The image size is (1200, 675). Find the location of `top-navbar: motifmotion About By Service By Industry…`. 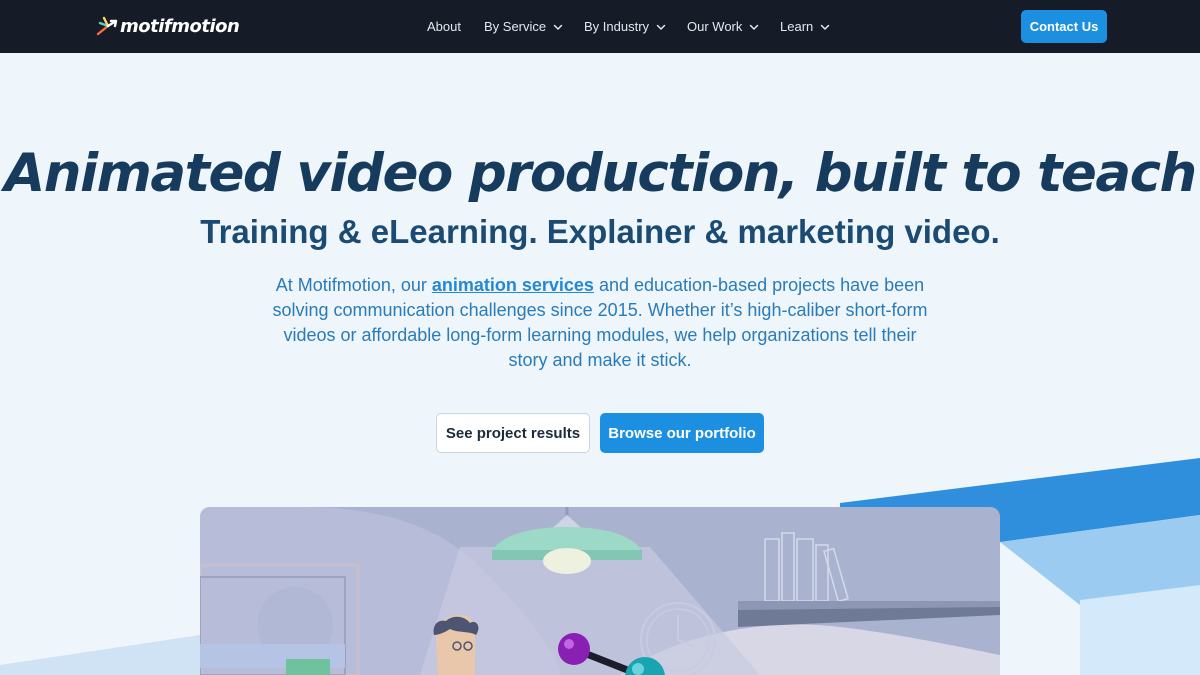

top-navbar: motifmotion About By Service By Industry… is located at coordinates (600, 26).